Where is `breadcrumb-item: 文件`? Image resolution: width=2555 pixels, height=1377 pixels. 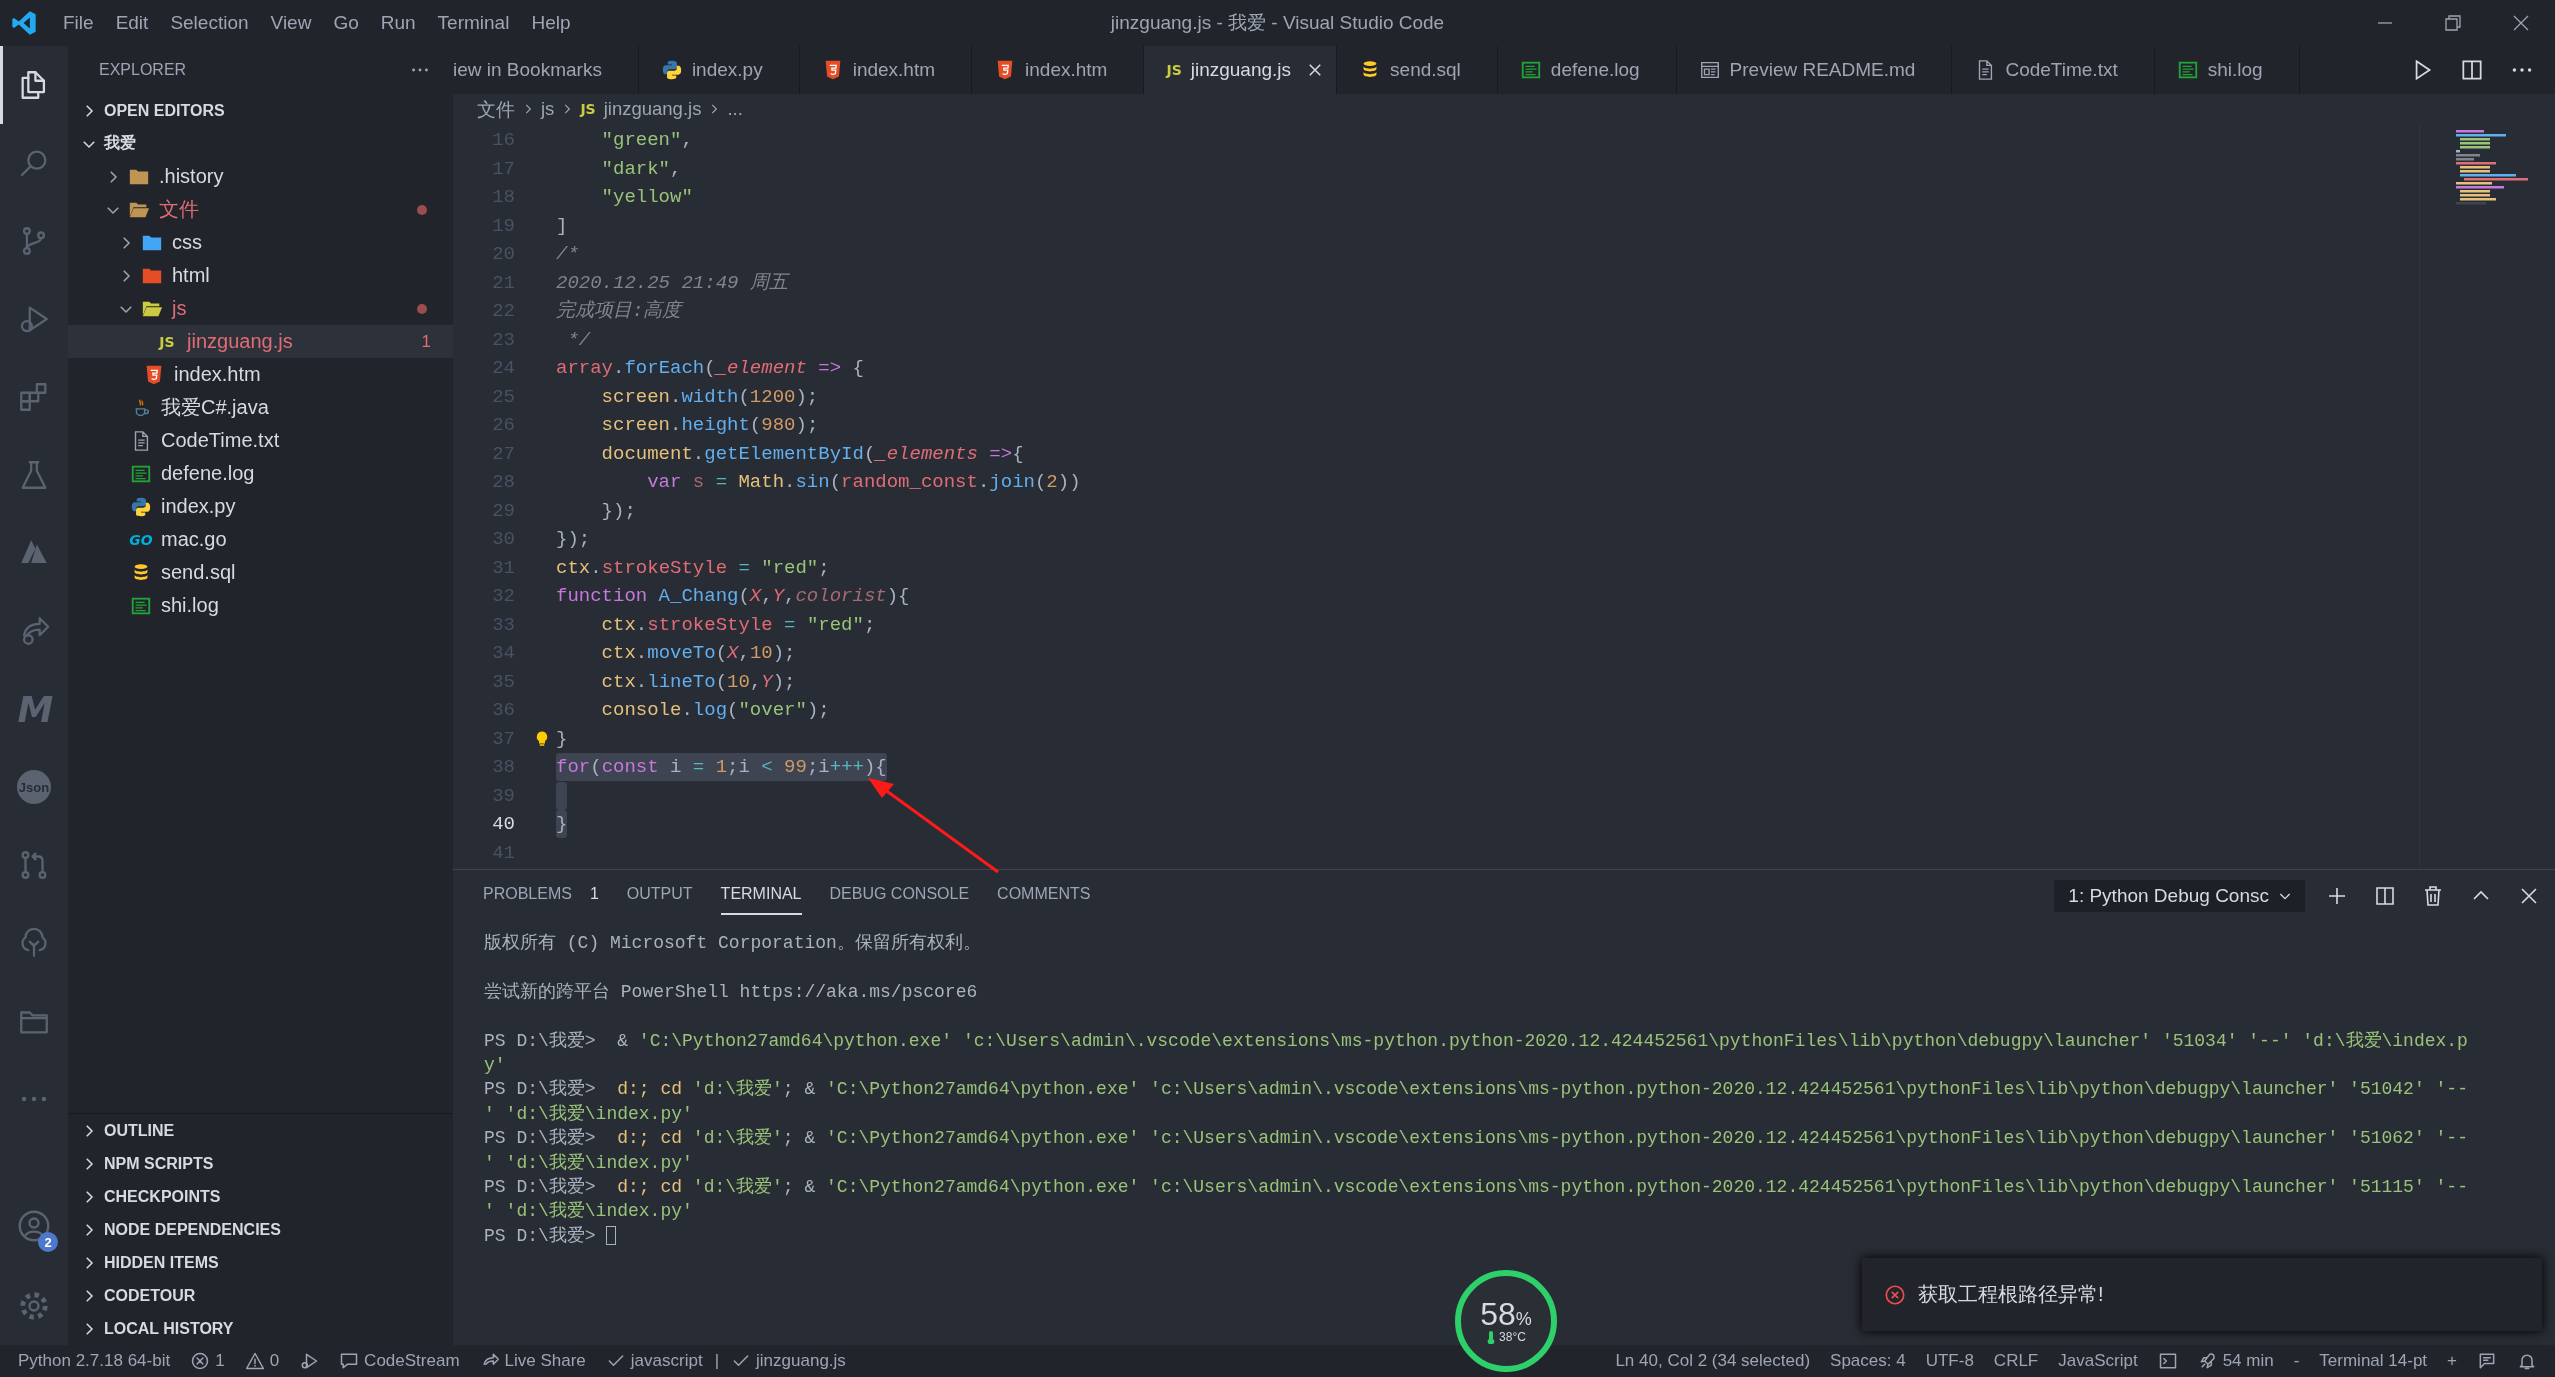 breadcrumb-item: 文件 is located at coordinates (496, 109).